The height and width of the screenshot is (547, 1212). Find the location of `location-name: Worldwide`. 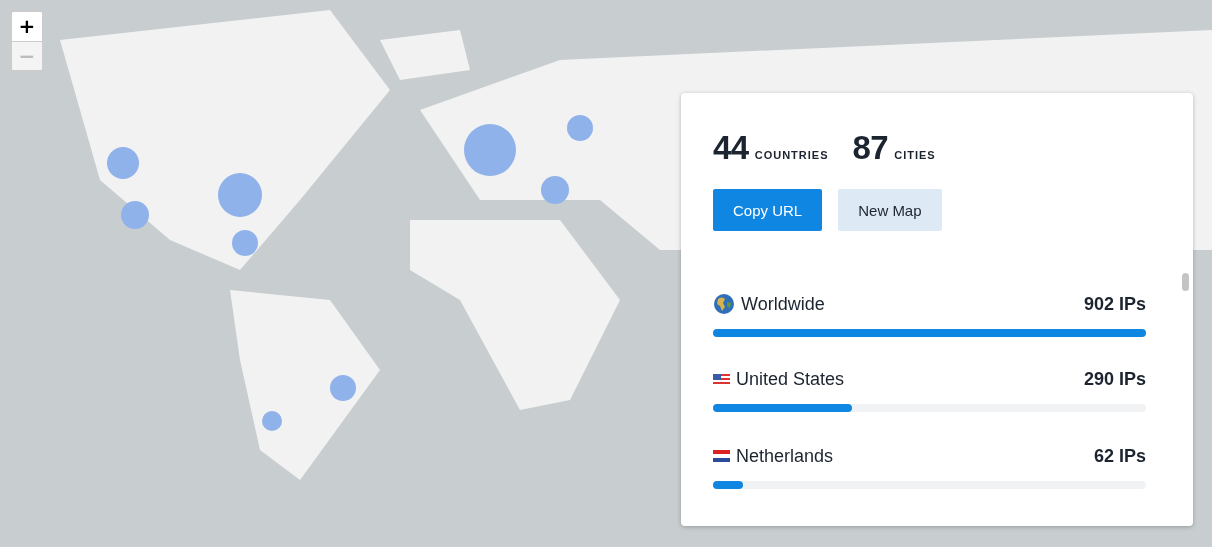

location-name: Worldwide is located at coordinates (783, 304).